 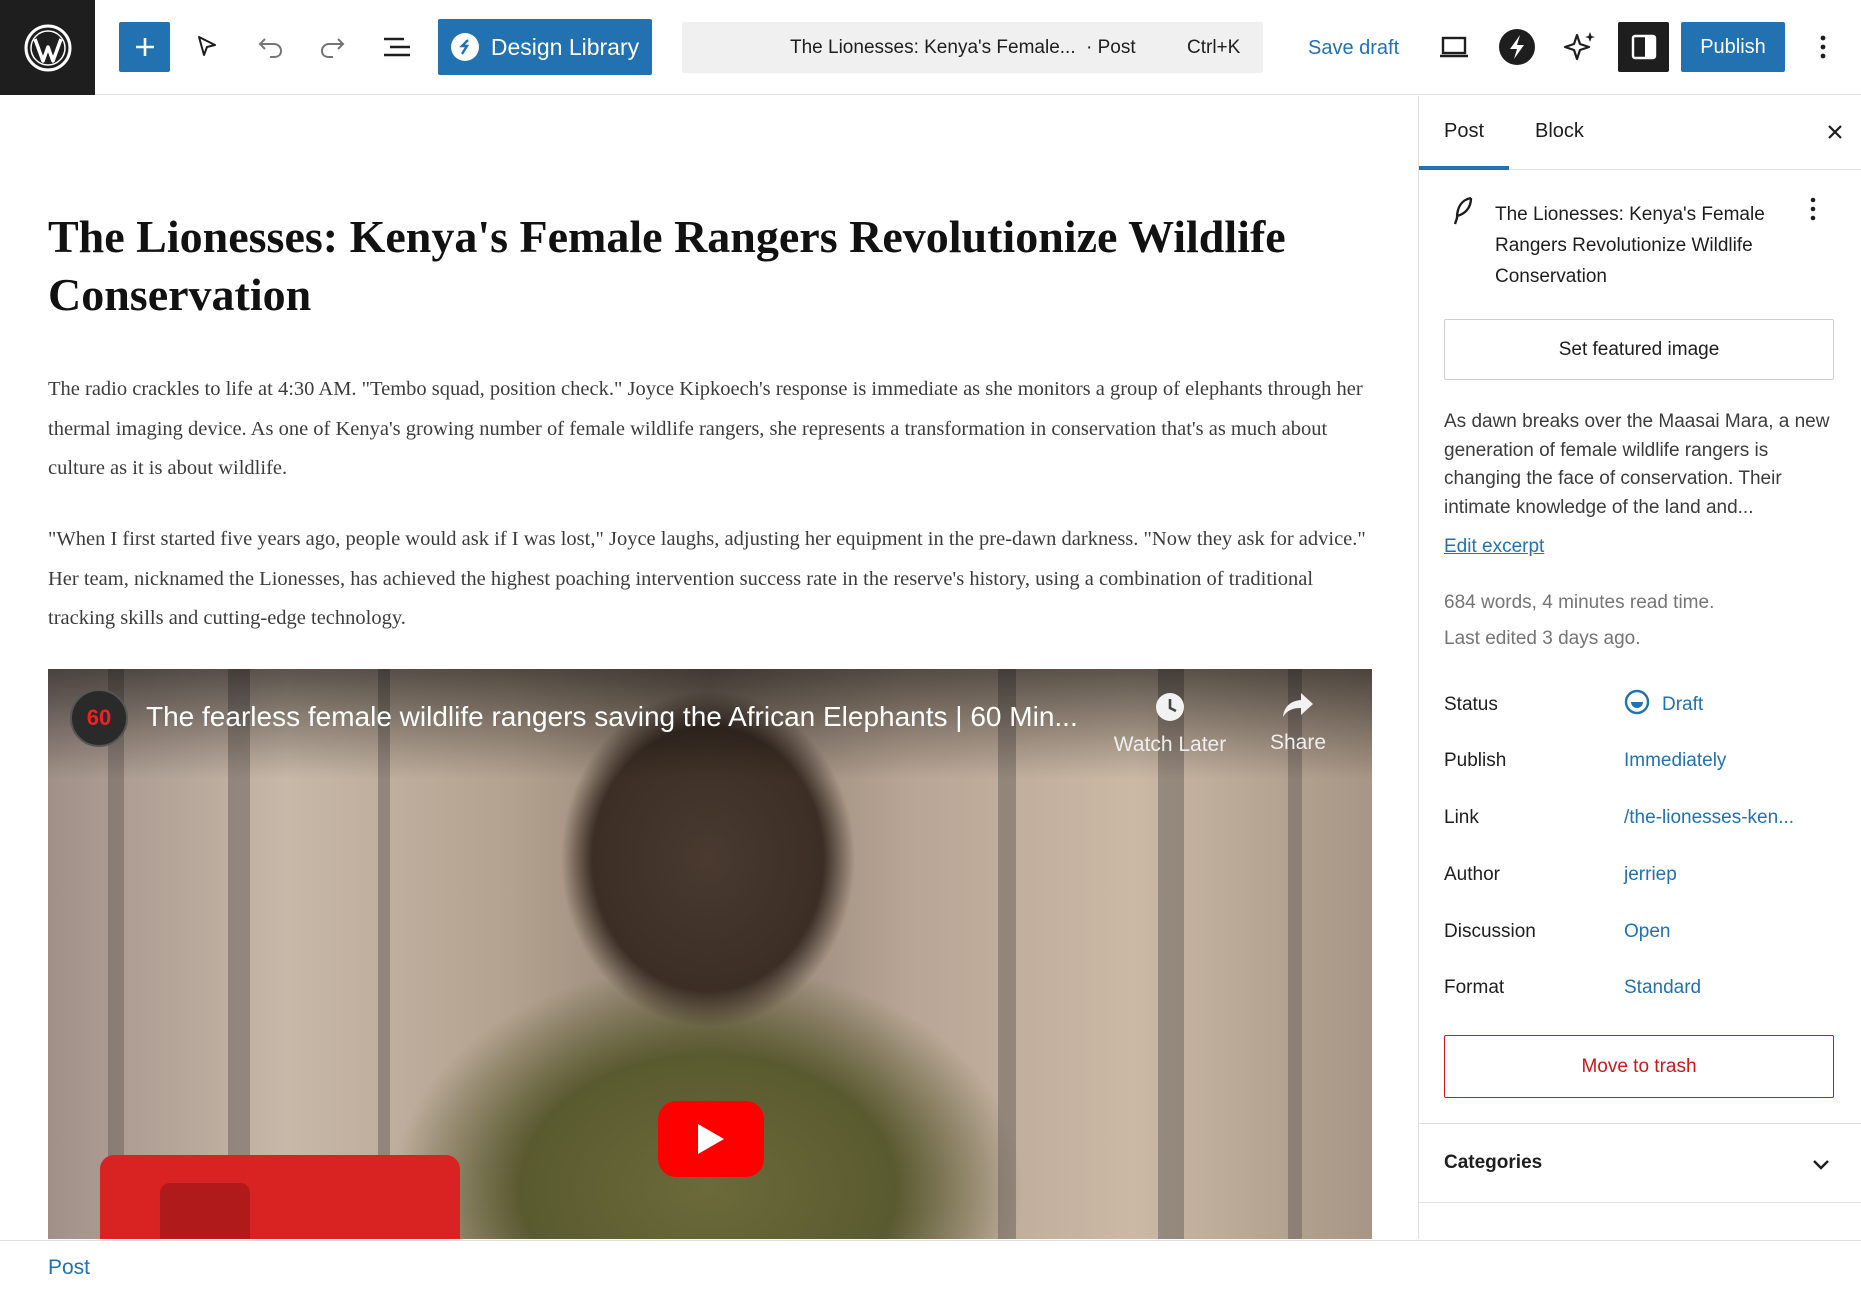 I want to click on ai-assistant-button, so click(x=1580, y=47).